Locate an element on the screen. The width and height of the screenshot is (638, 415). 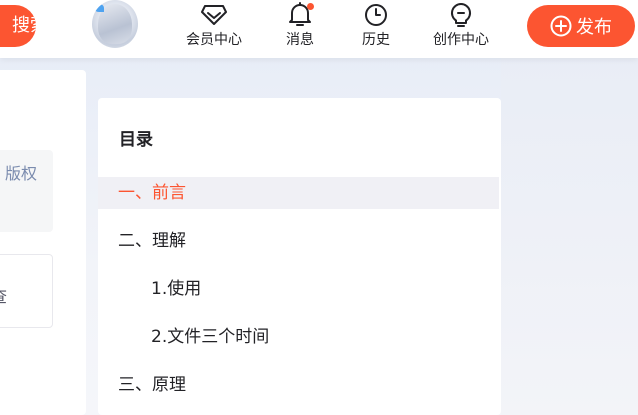
toc-title: 目录 is located at coordinates (136, 140).